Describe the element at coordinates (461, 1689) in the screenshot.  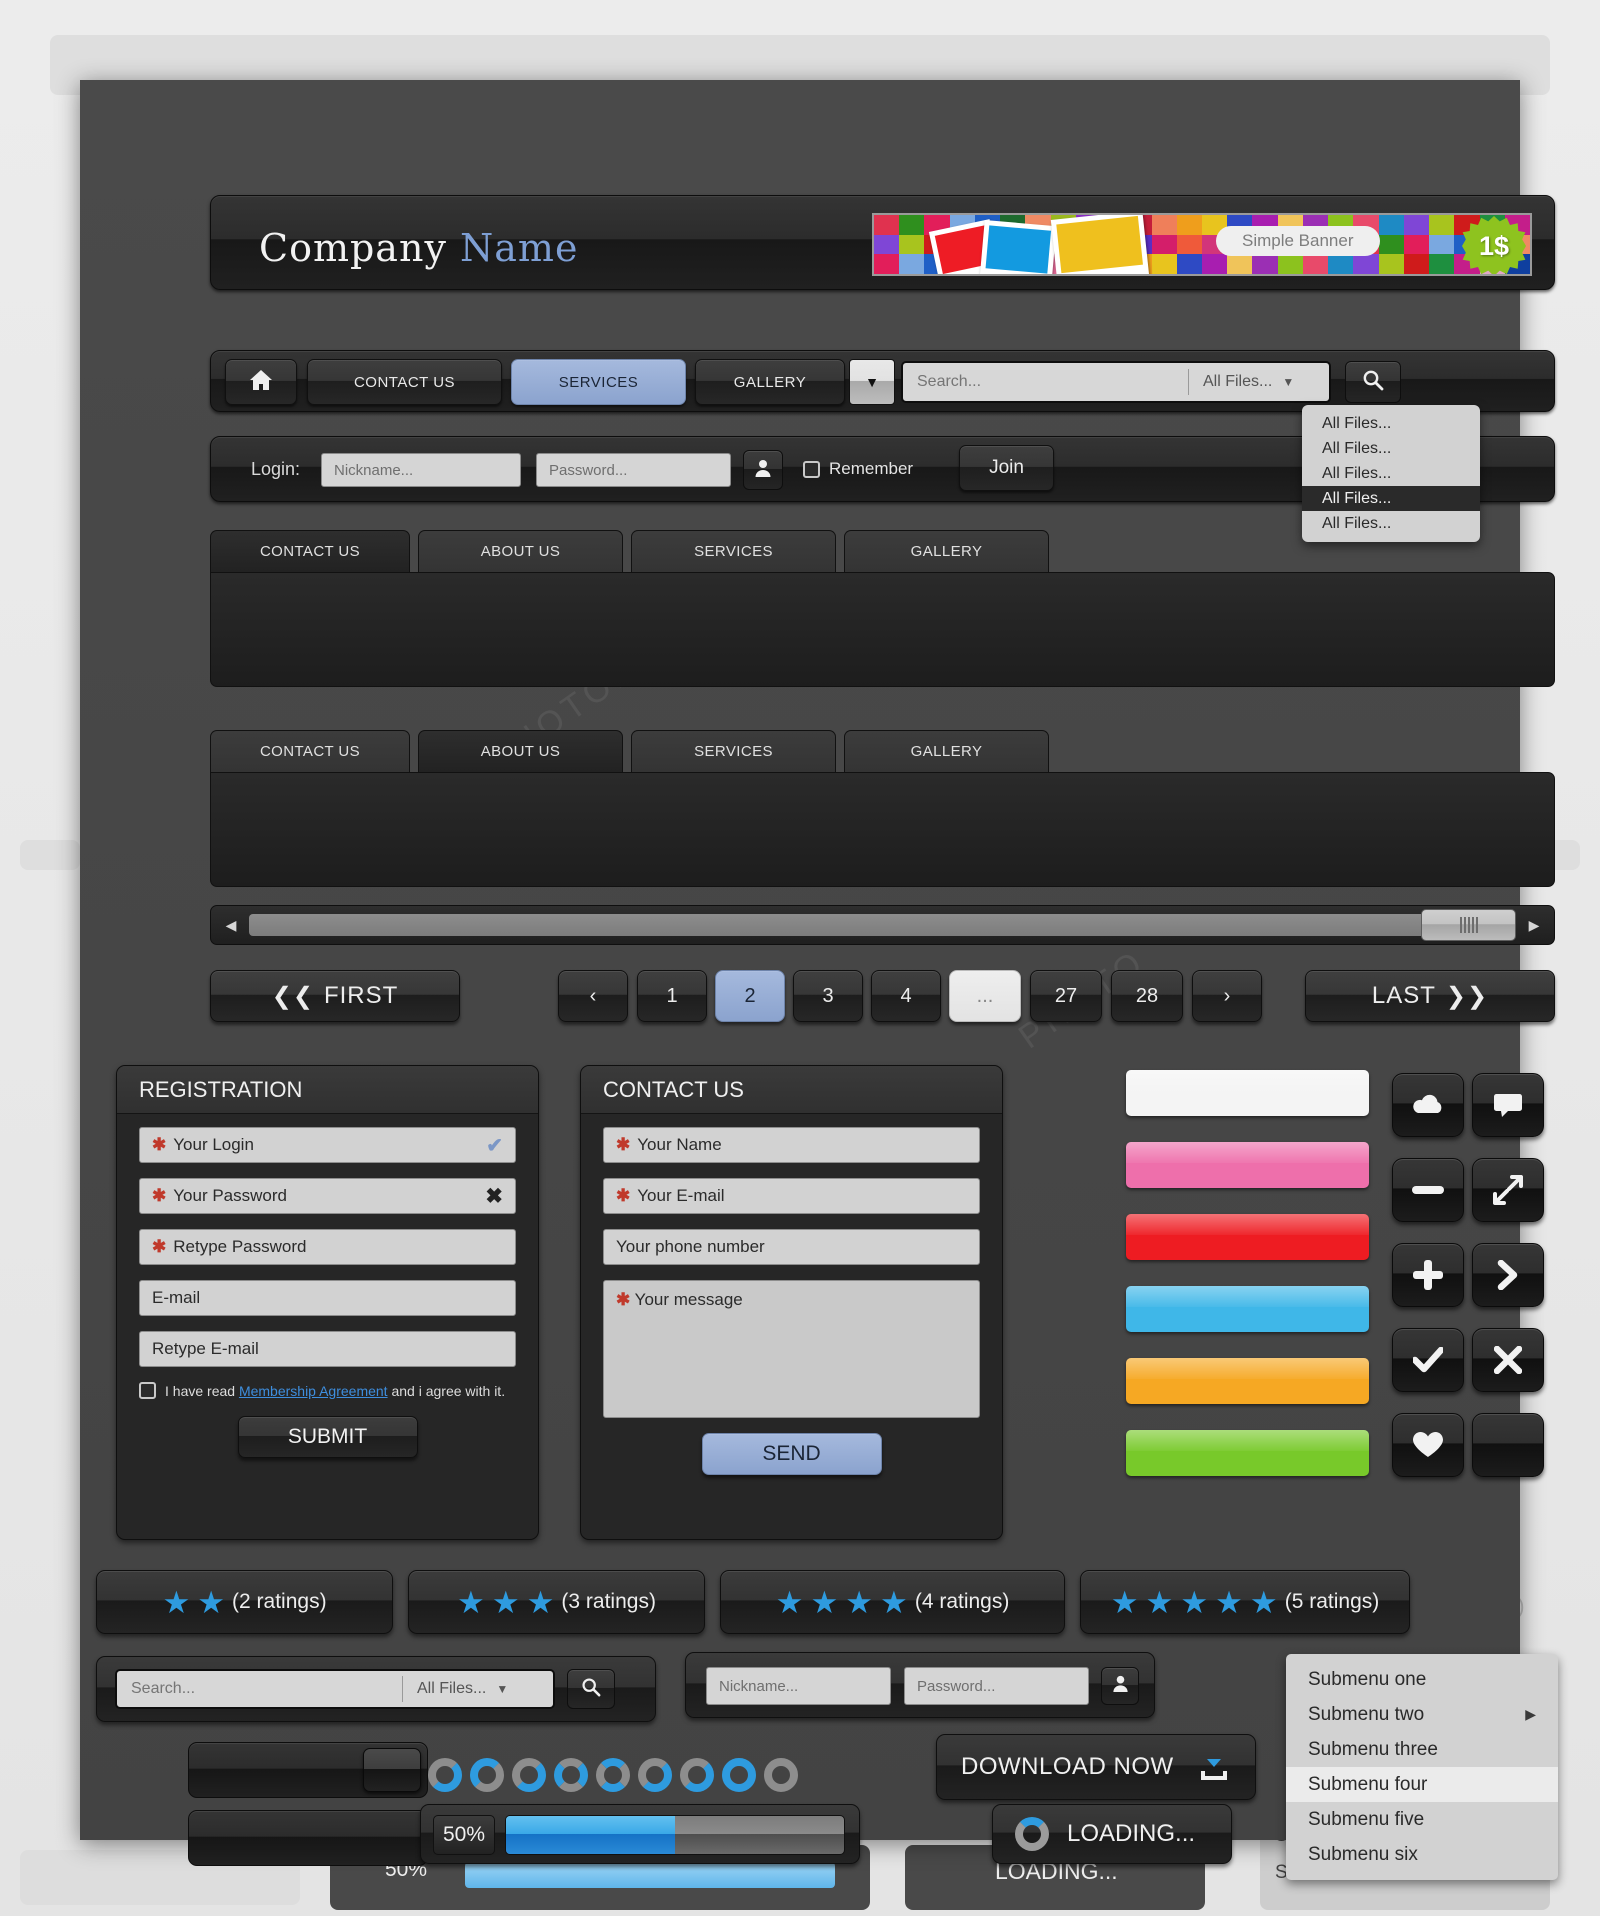
I see `bottom-file-filter-select: All Files... ▼` at that location.